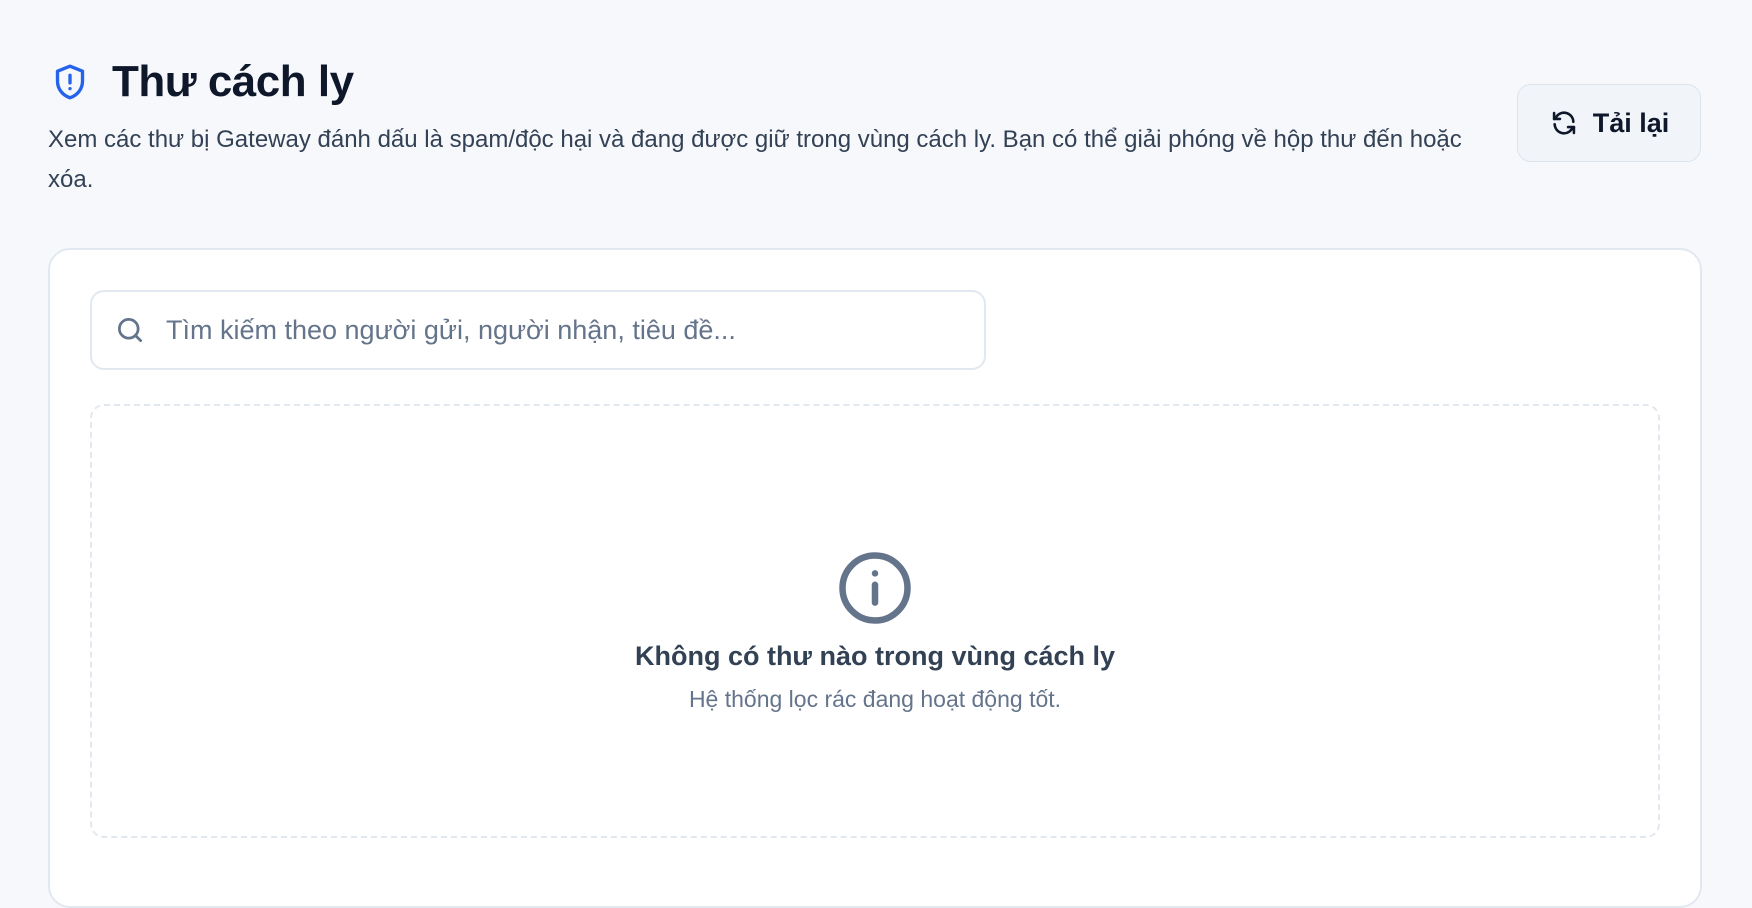 This screenshot has width=1752, height=908. What do you see at coordinates (768, 82) in the screenshot?
I see `title-row: Thư cách ly` at bounding box center [768, 82].